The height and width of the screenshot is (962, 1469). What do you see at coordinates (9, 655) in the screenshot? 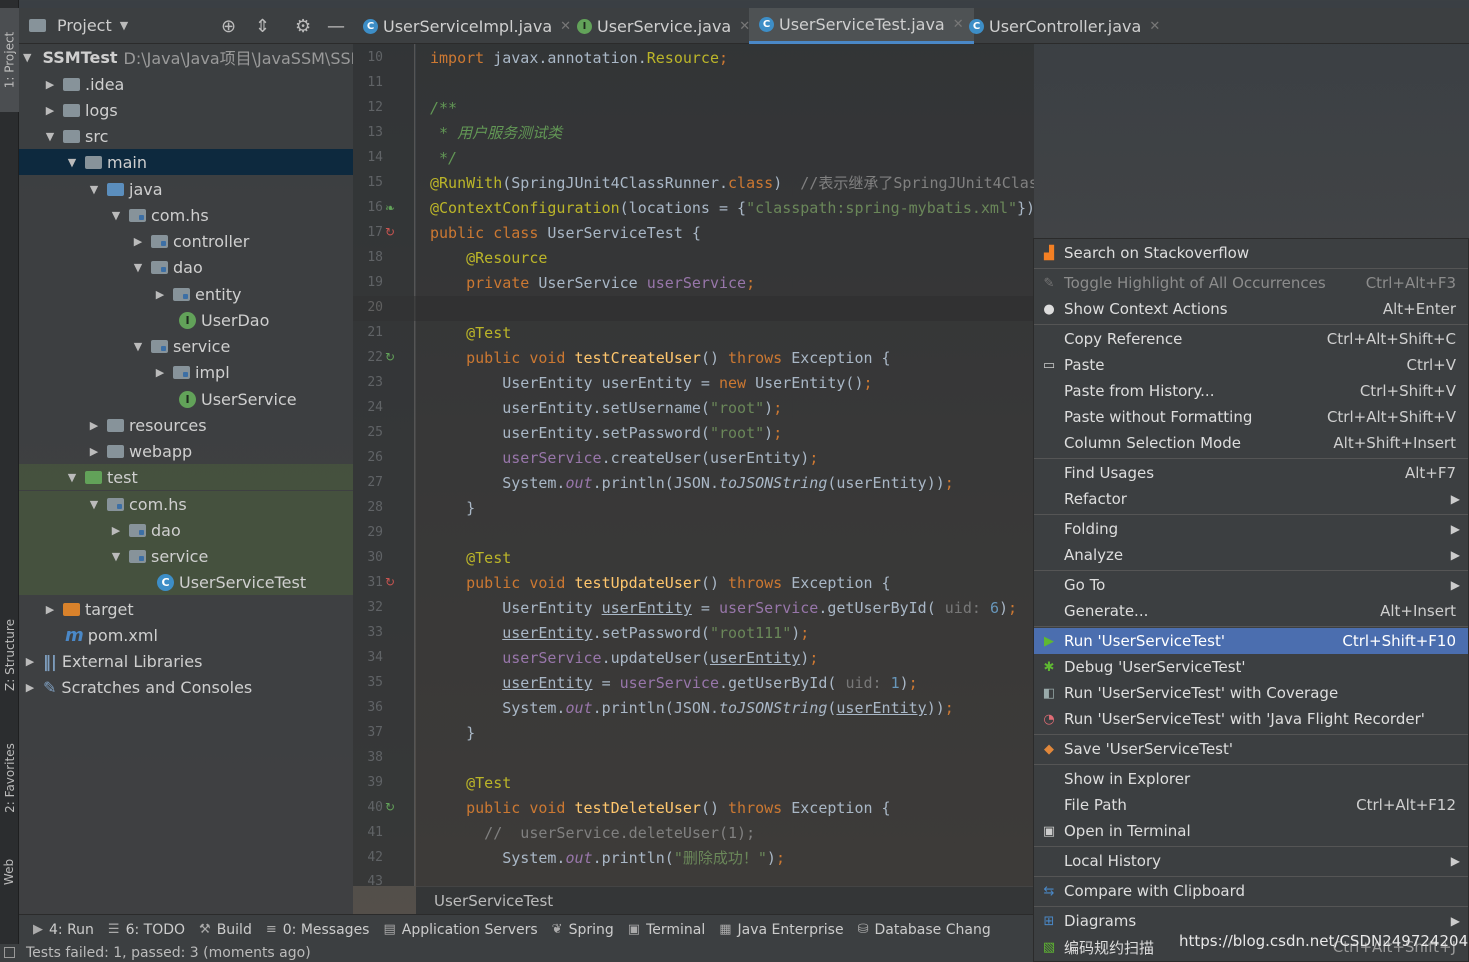
I see `structure-tool-tab: Z: Structure` at bounding box center [9, 655].